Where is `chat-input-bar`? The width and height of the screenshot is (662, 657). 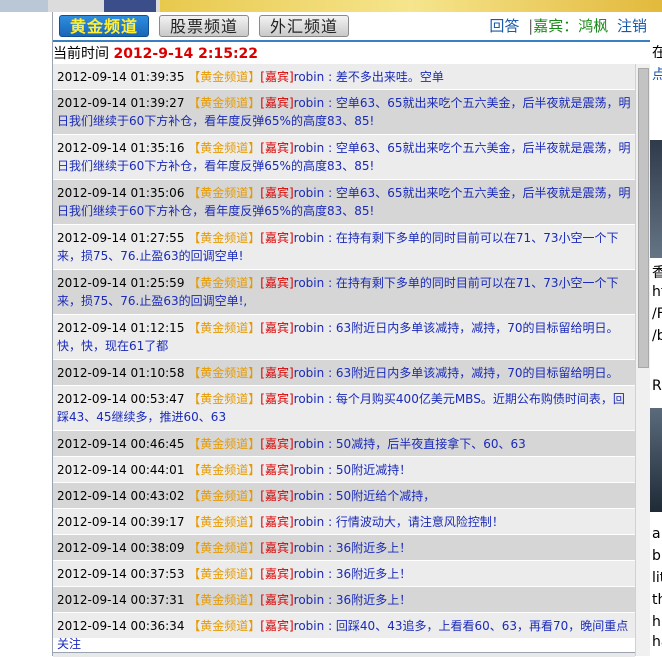 chat-input-bar is located at coordinates (344, 654).